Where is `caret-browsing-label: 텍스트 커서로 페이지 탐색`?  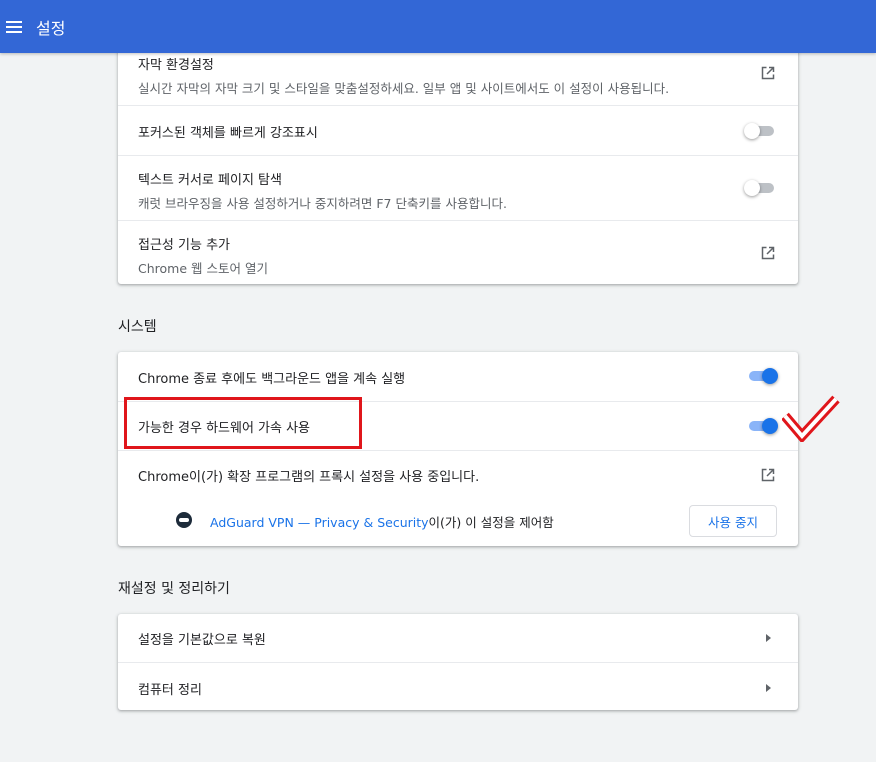 caret-browsing-label: 텍스트 커서로 페이지 탐색 is located at coordinates (210, 180).